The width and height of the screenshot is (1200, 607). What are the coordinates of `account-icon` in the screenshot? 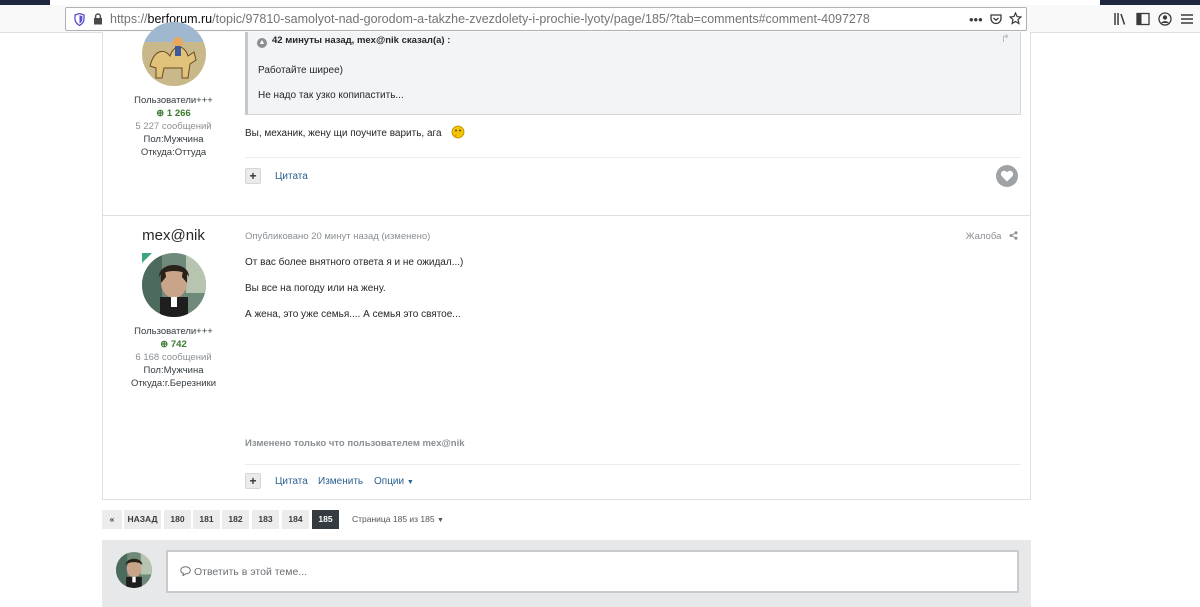 It's located at (1165, 19).